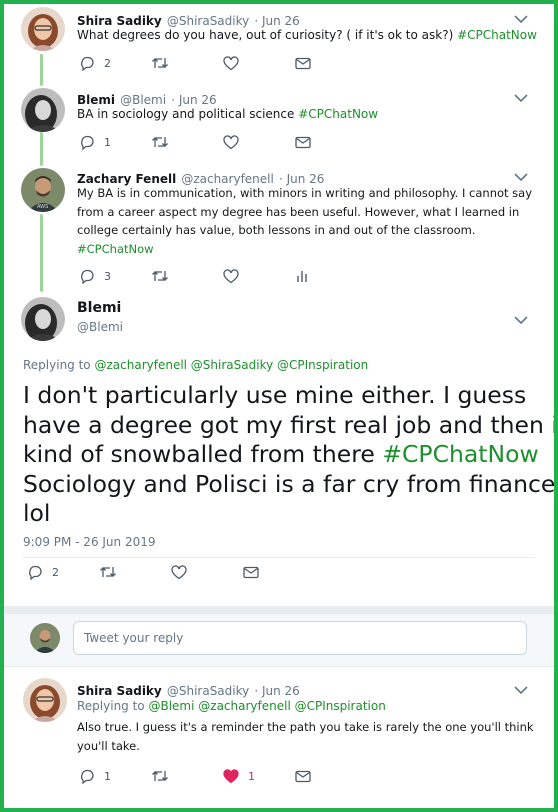 The width and height of the screenshot is (558, 812). What do you see at coordinates (119, 691) in the screenshot?
I see `author-name: Shira Sadiky` at bounding box center [119, 691].